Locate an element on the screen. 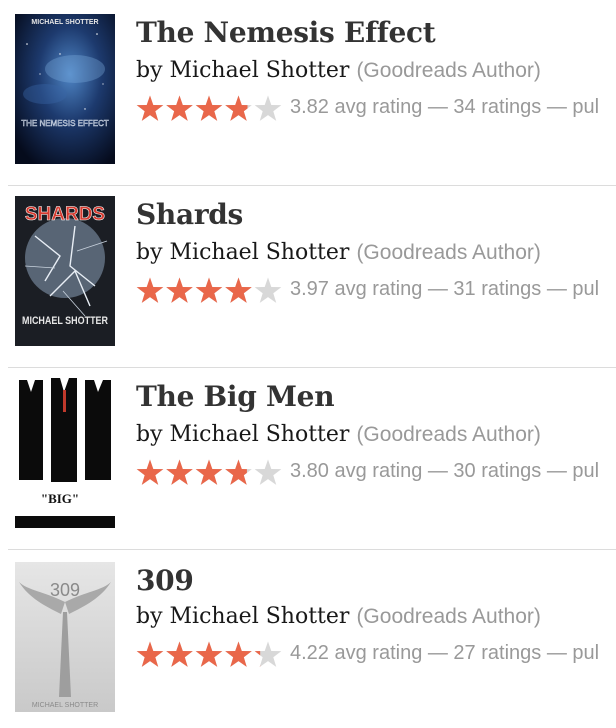  cover-author-text: 309 is located at coordinates (65, 590).